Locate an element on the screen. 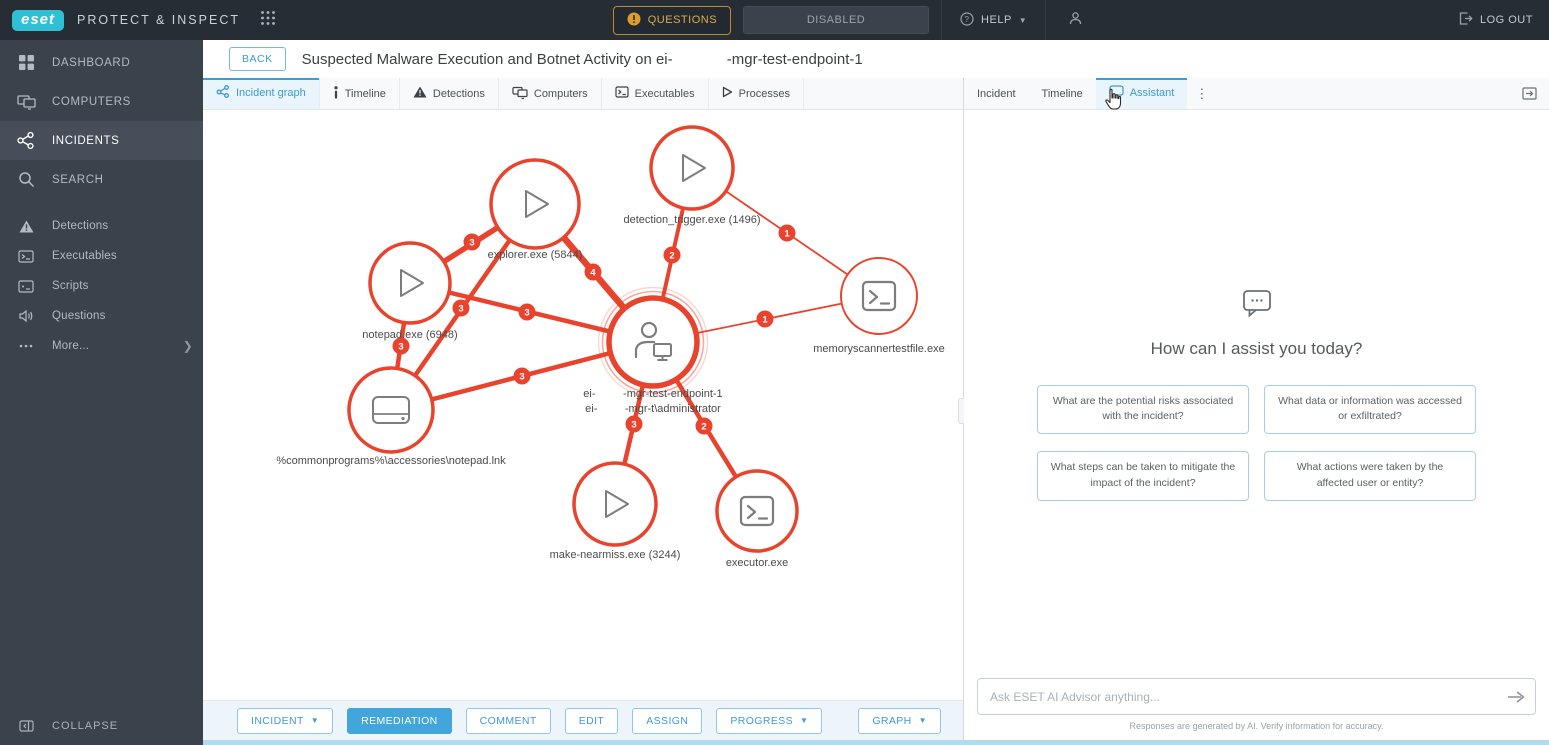  sidebar-item-search: SEARCH is located at coordinates (101, 179).